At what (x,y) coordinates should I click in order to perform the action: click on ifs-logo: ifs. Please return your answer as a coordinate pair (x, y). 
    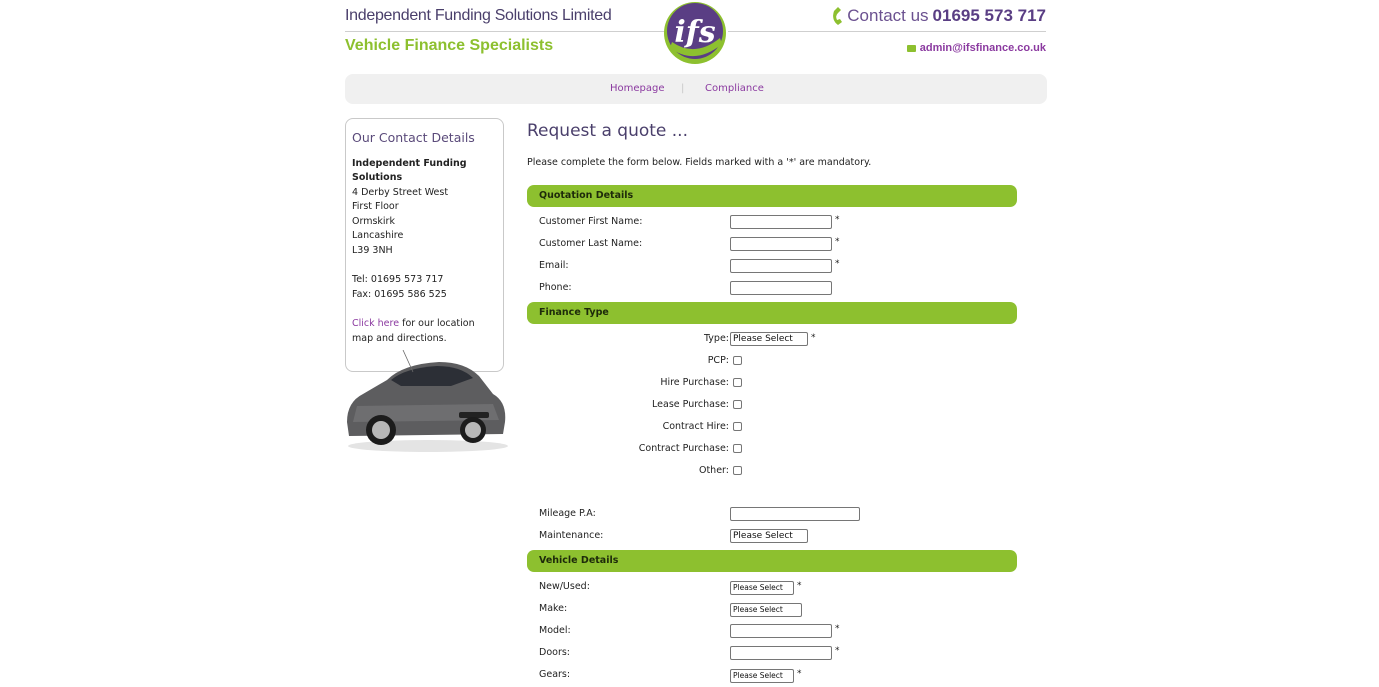
    Looking at the image, I should click on (695, 33).